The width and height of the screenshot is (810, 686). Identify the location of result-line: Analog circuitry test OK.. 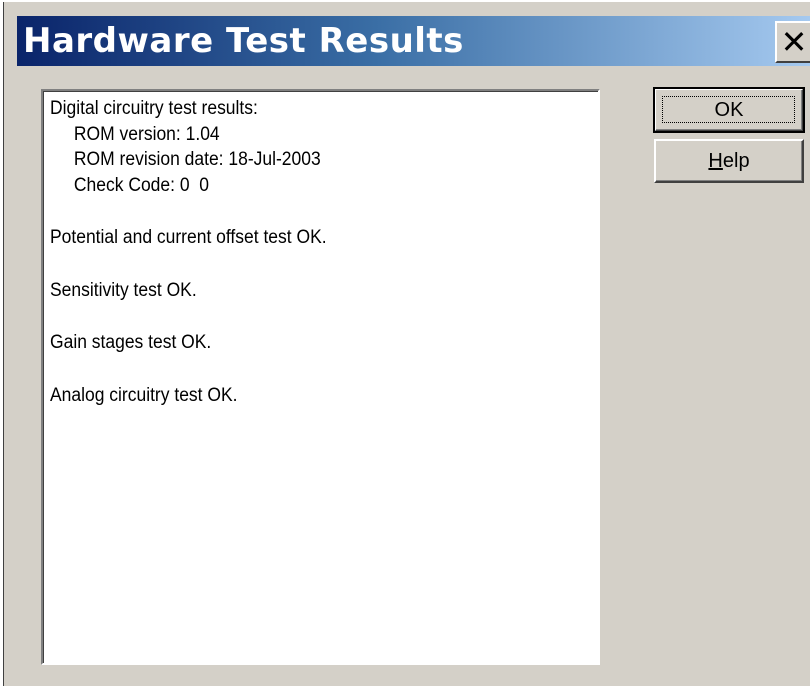
(144, 395).